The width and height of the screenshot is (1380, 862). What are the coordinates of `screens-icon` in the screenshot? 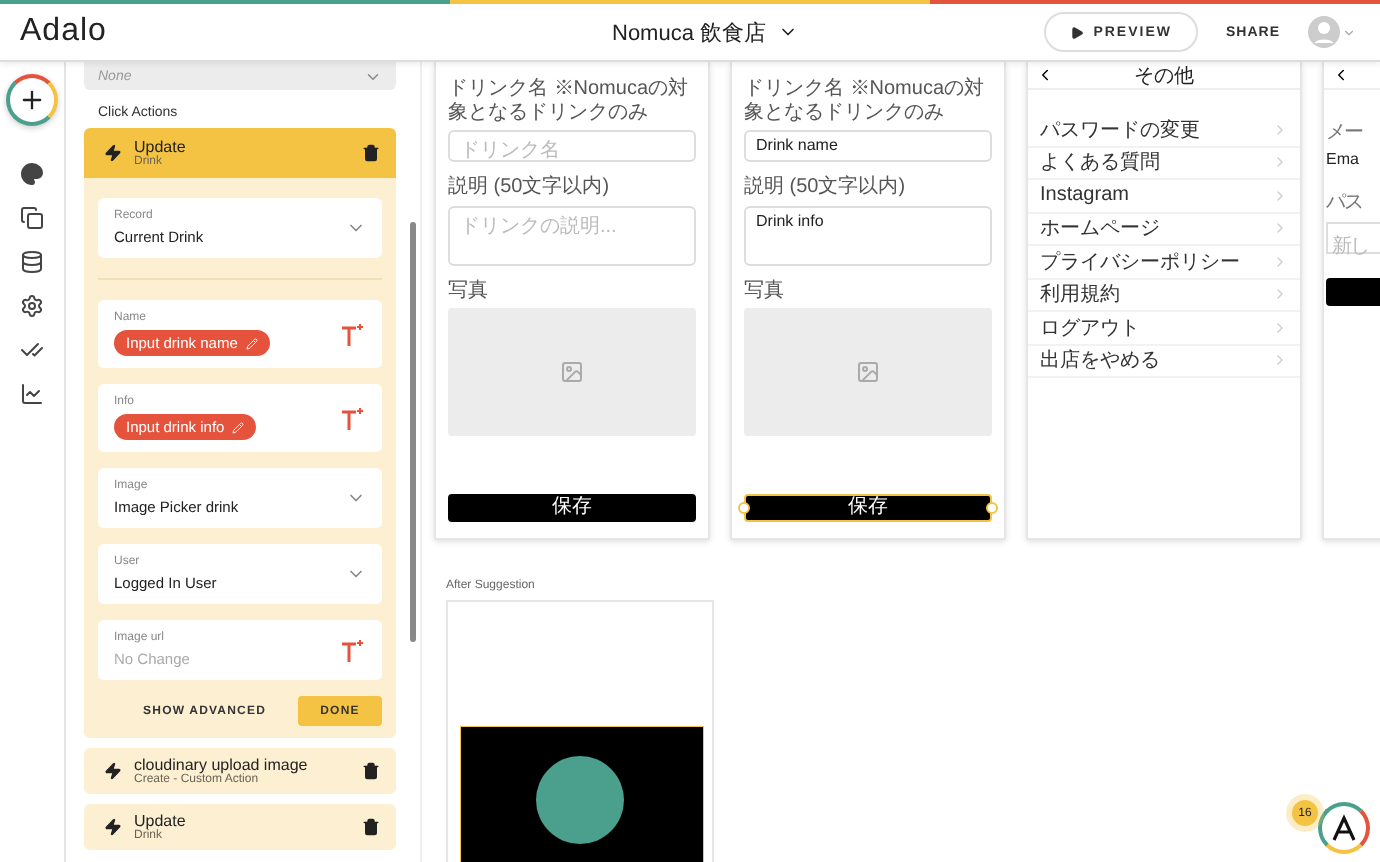 It's located at (32, 218).